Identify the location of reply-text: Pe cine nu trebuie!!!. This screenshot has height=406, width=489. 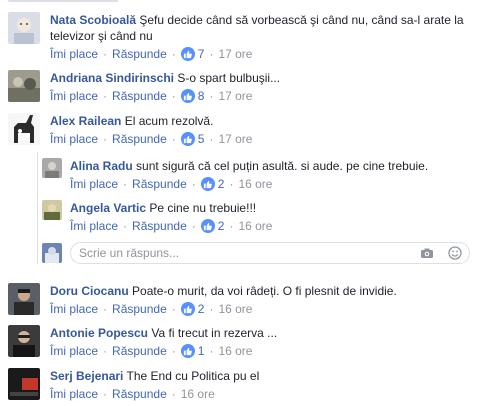
(203, 208).